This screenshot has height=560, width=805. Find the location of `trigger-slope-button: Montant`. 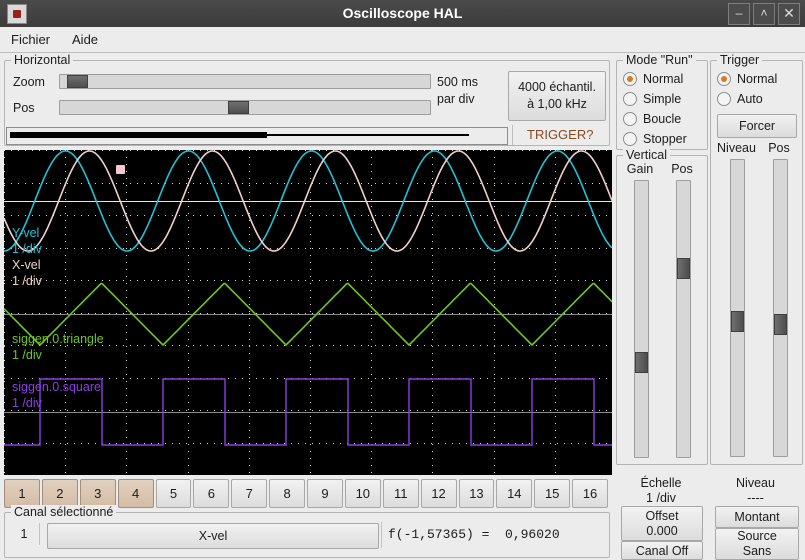

trigger-slope-button: Montant is located at coordinates (757, 517).